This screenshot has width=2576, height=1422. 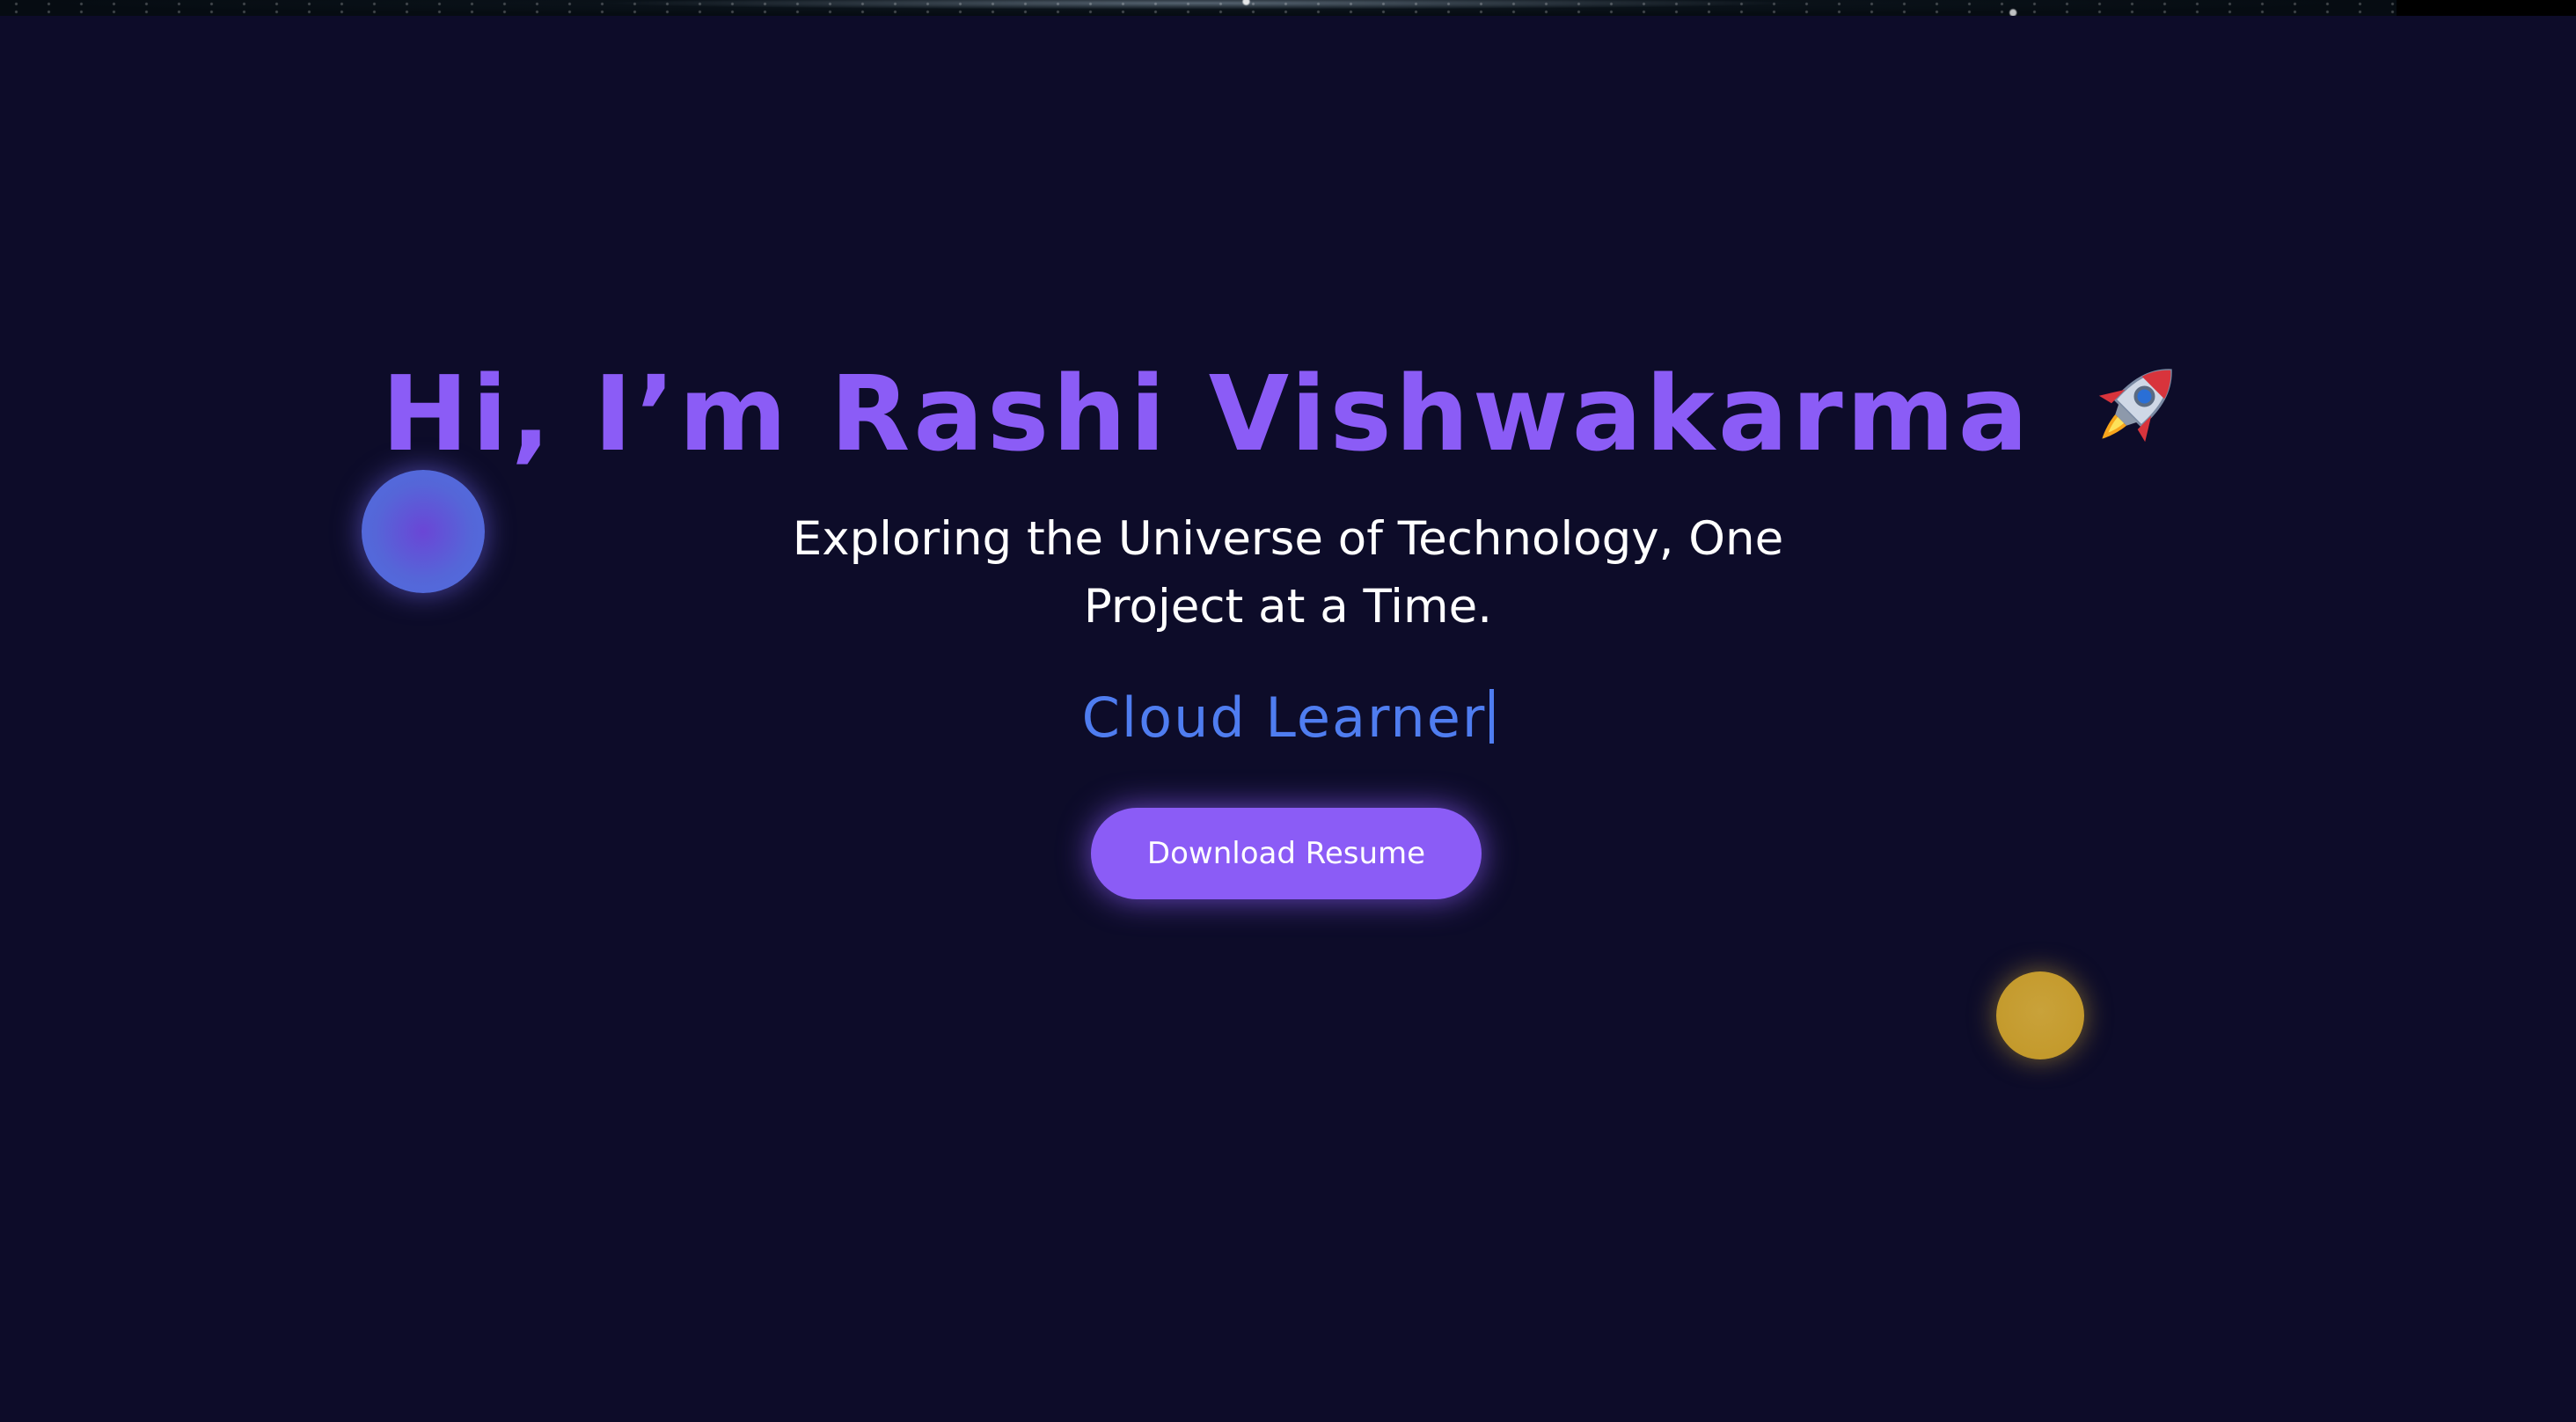 What do you see at coordinates (2136, 406) in the screenshot?
I see `rocket-icon` at bounding box center [2136, 406].